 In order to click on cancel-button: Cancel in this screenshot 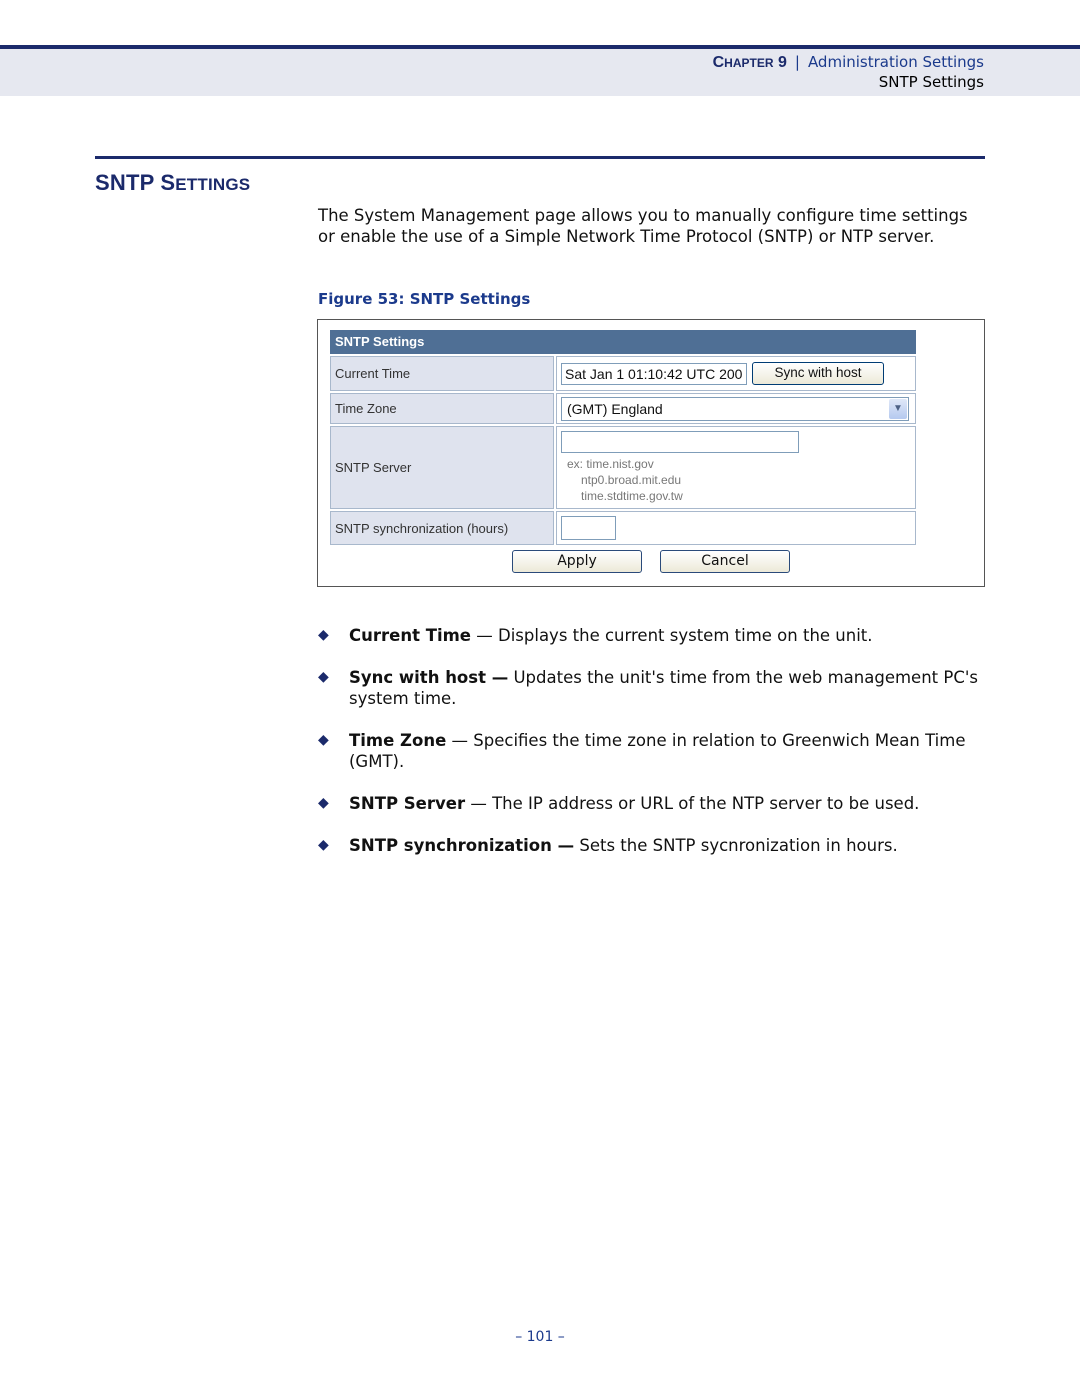, I will do `click(725, 561)`.